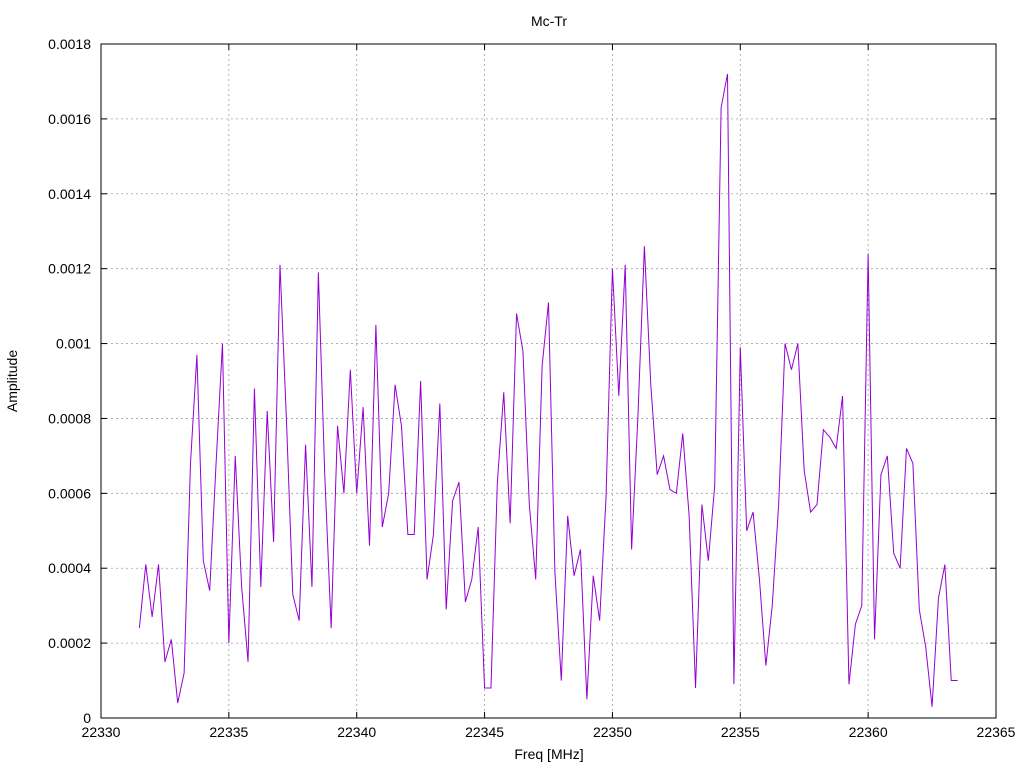 The width and height of the screenshot is (1024, 768). What do you see at coordinates (548, 754) in the screenshot?
I see `x-axis-label: Freq [MHz]` at bounding box center [548, 754].